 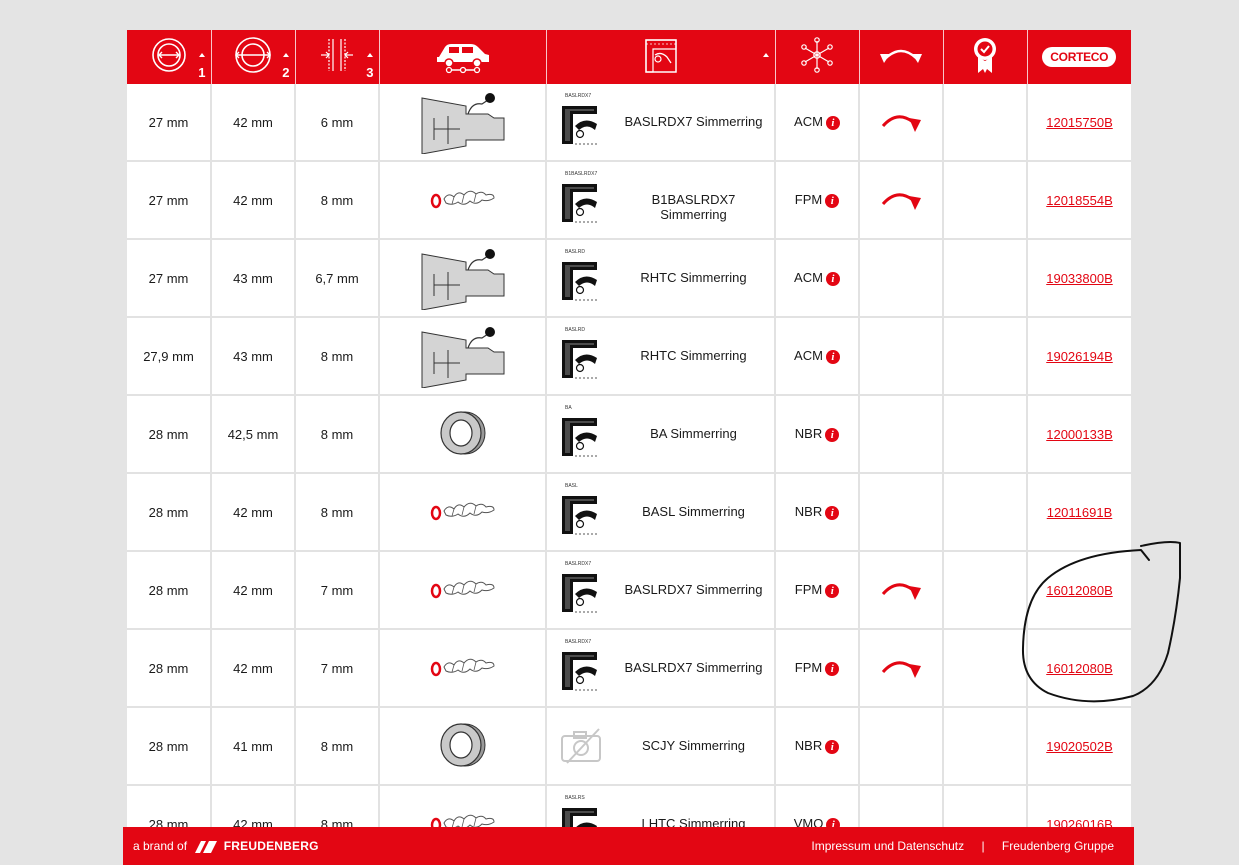 What do you see at coordinates (463, 61) in the screenshot?
I see `vehicle-icon` at bounding box center [463, 61].